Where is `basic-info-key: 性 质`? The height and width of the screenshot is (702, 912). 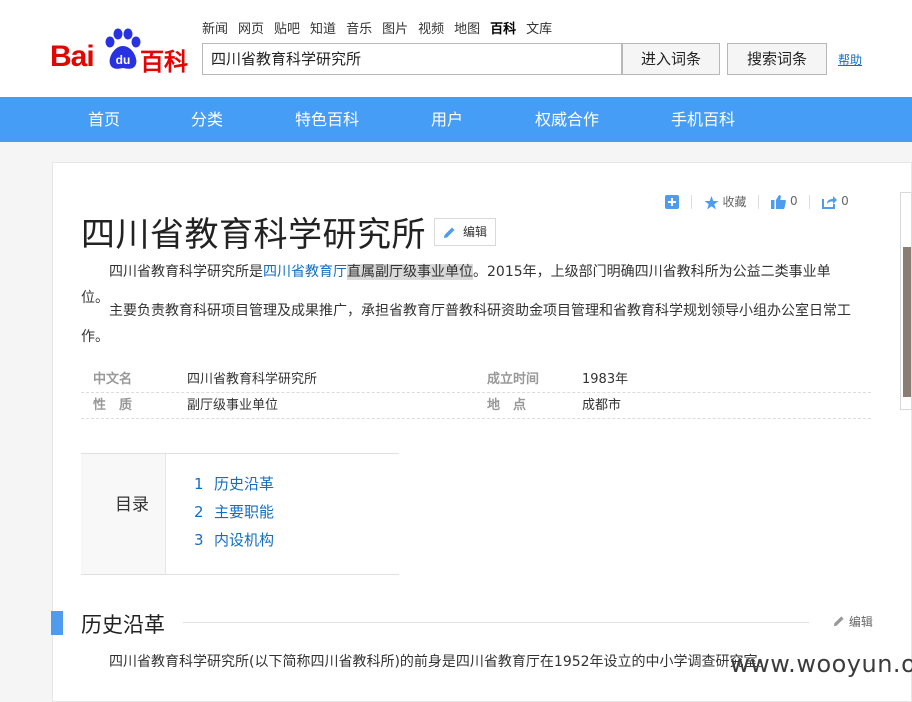
basic-info-key: 性 质 is located at coordinates (113, 405).